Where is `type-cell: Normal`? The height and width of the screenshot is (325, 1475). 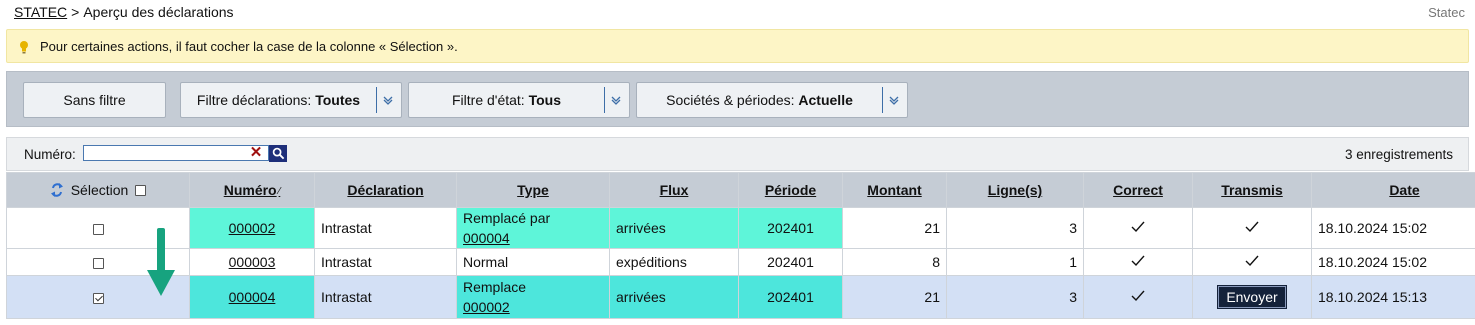 type-cell: Normal is located at coordinates (533, 262).